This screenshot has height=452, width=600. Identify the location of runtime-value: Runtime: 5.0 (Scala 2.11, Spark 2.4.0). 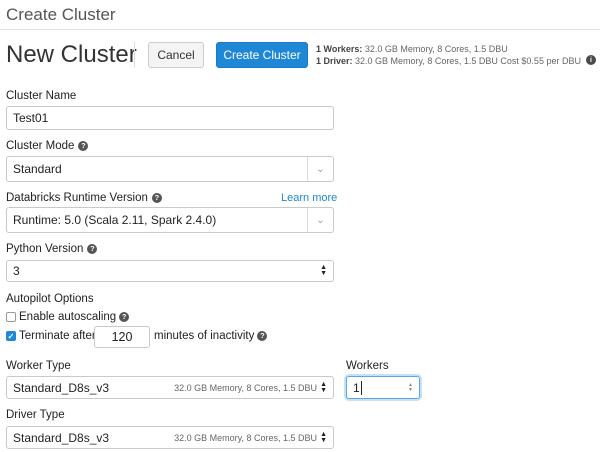
(115, 220).